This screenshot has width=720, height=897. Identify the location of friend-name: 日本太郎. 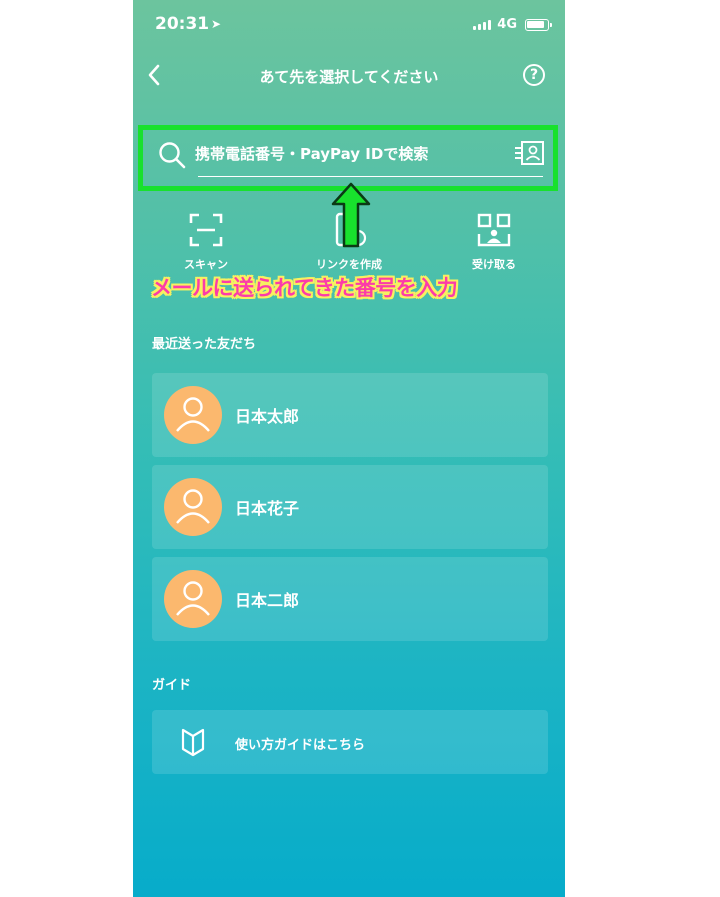
(267, 416).